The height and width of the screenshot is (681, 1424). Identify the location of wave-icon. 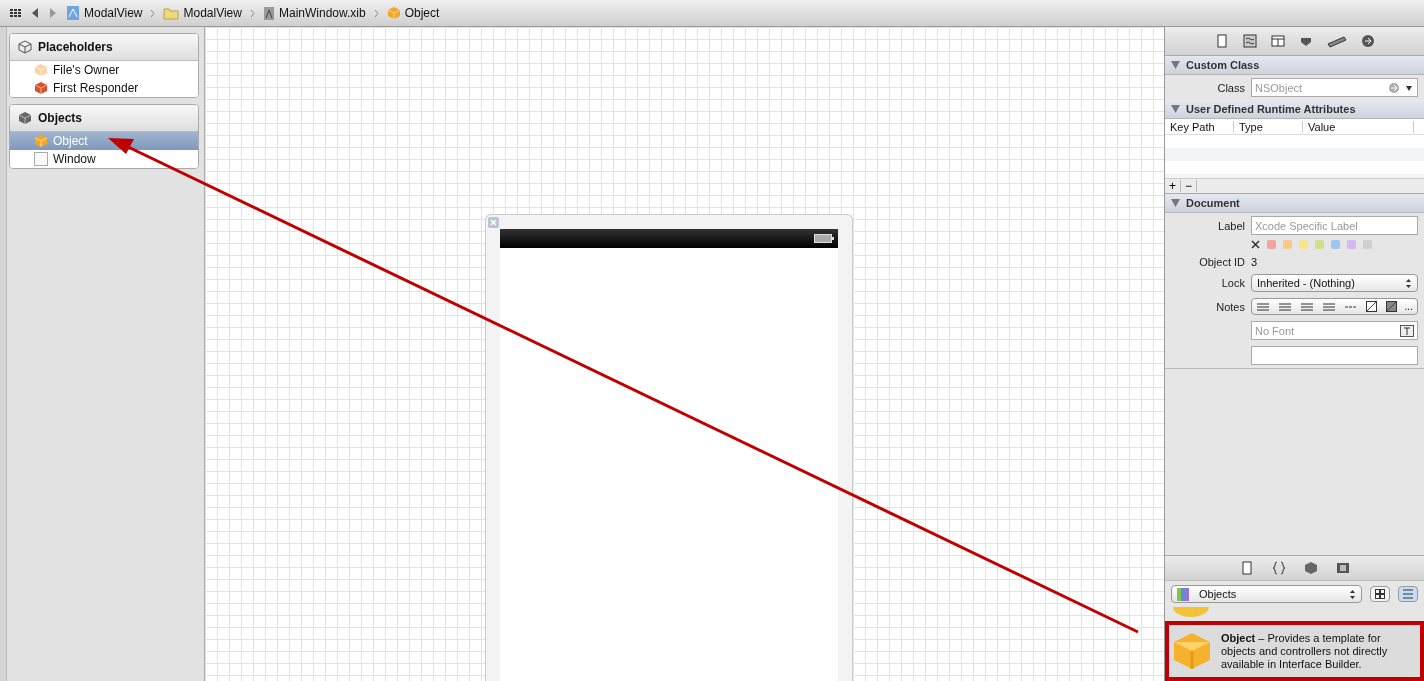
(1249, 41).